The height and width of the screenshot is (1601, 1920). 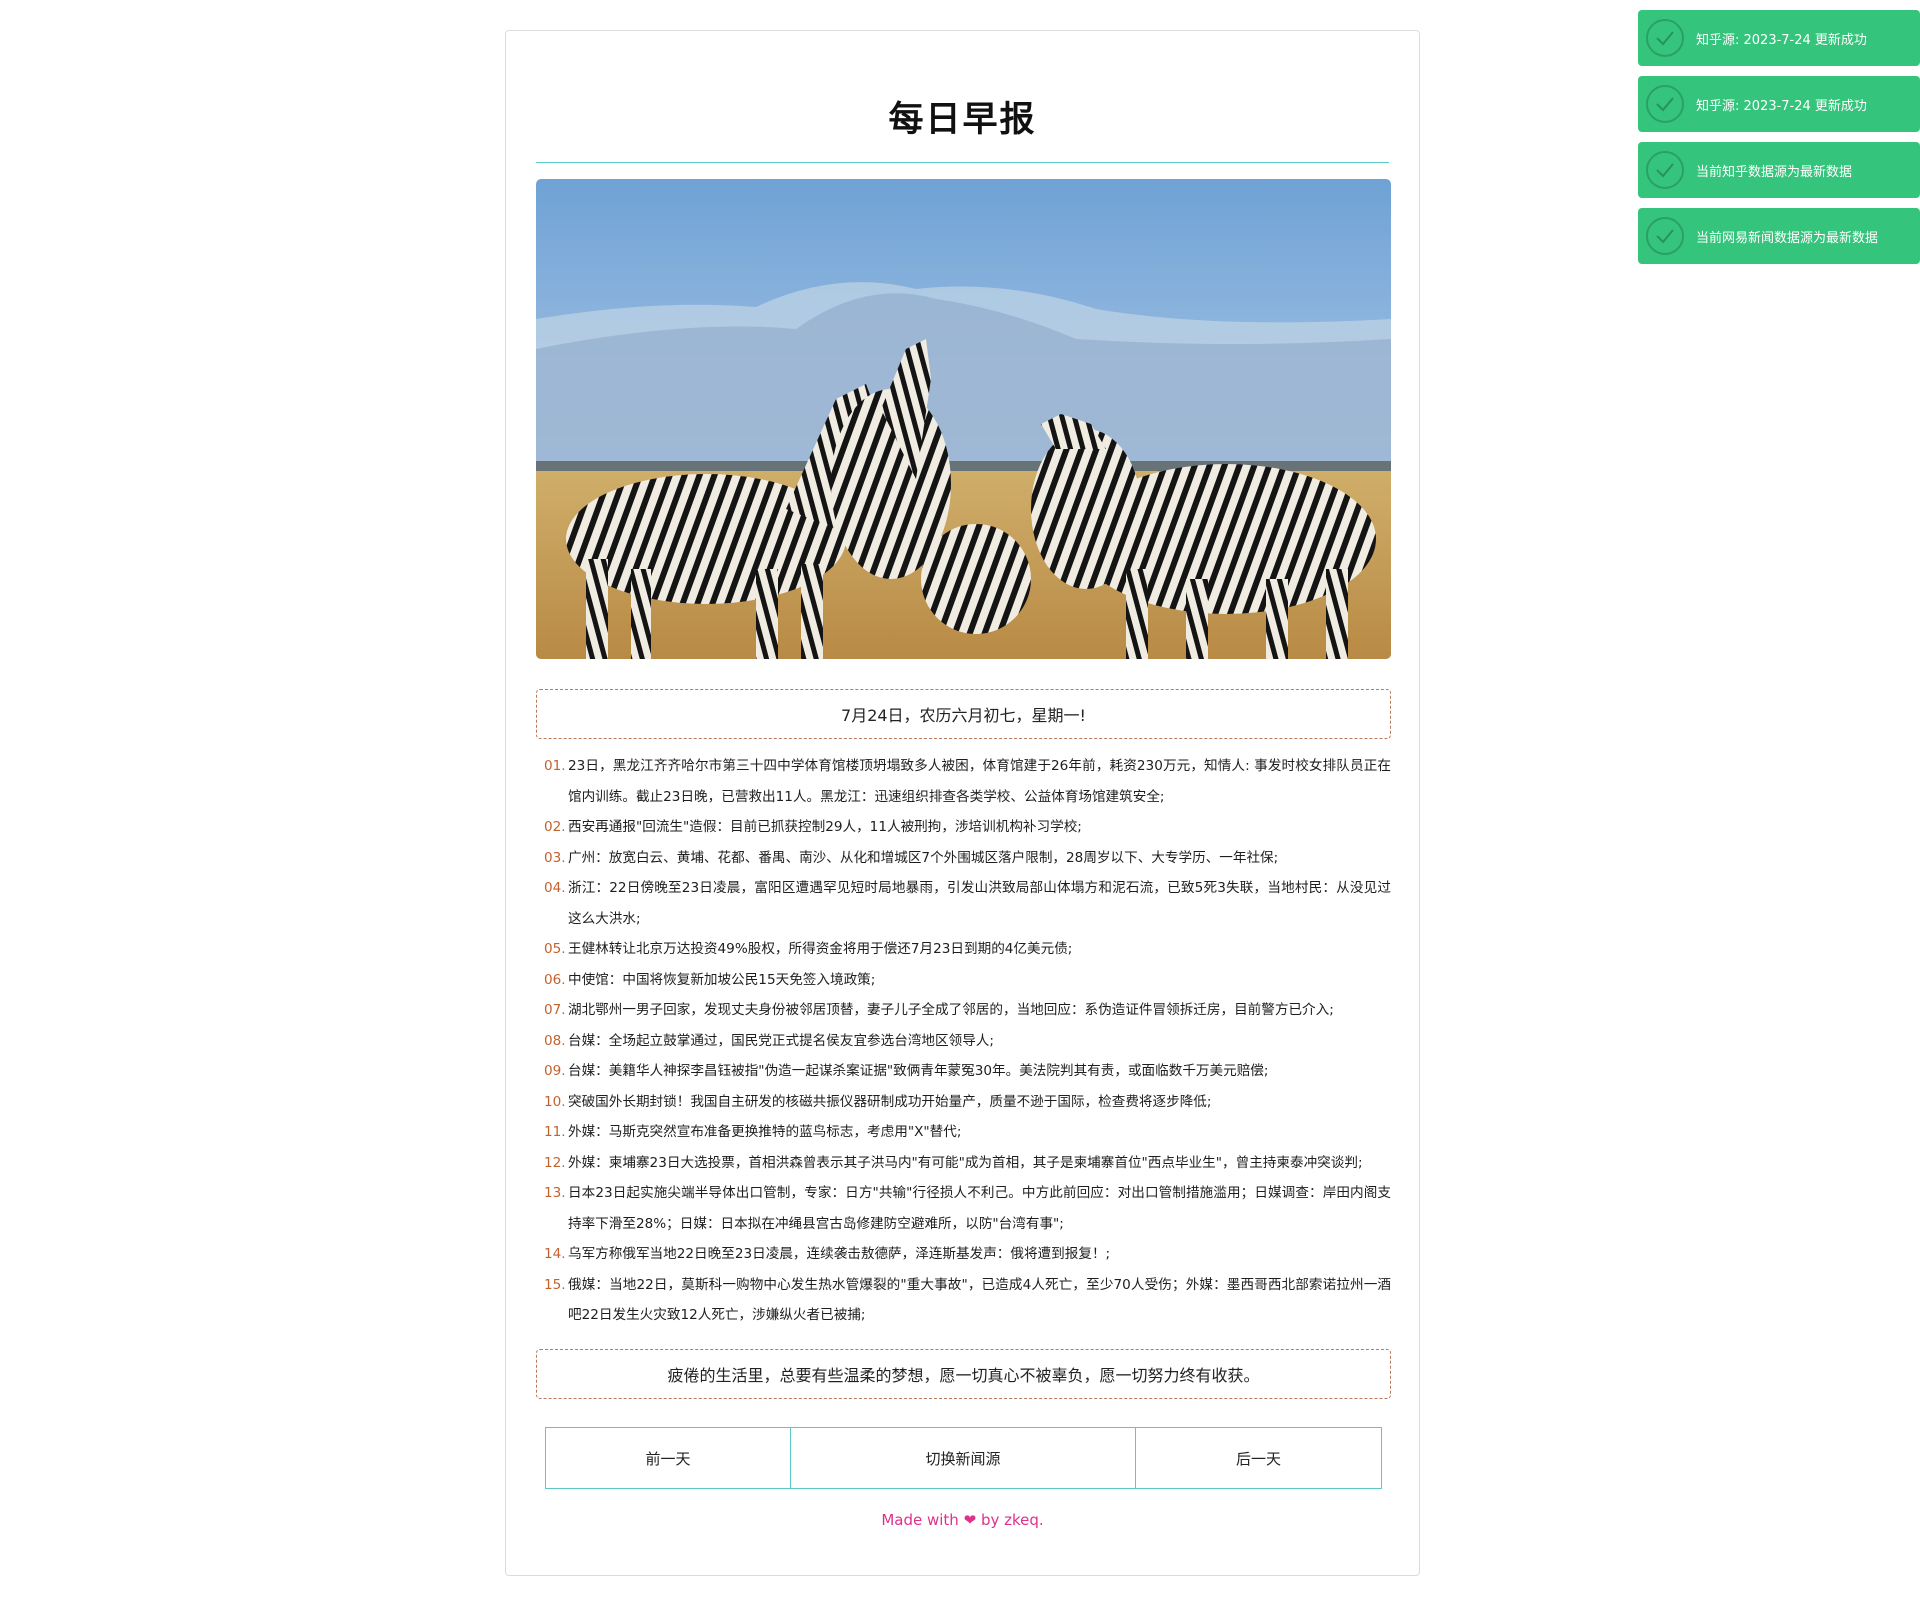 What do you see at coordinates (963, 419) in the screenshot?
I see `hero-image` at bounding box center [963, 419].